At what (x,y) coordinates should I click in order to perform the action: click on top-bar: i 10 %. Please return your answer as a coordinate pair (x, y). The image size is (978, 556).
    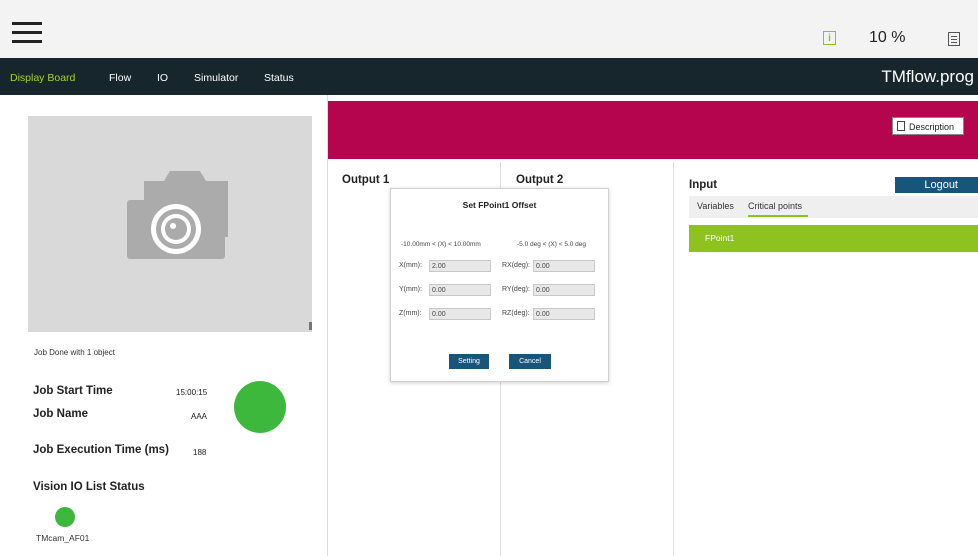
    Looking at the image, I should click on (489, 29).